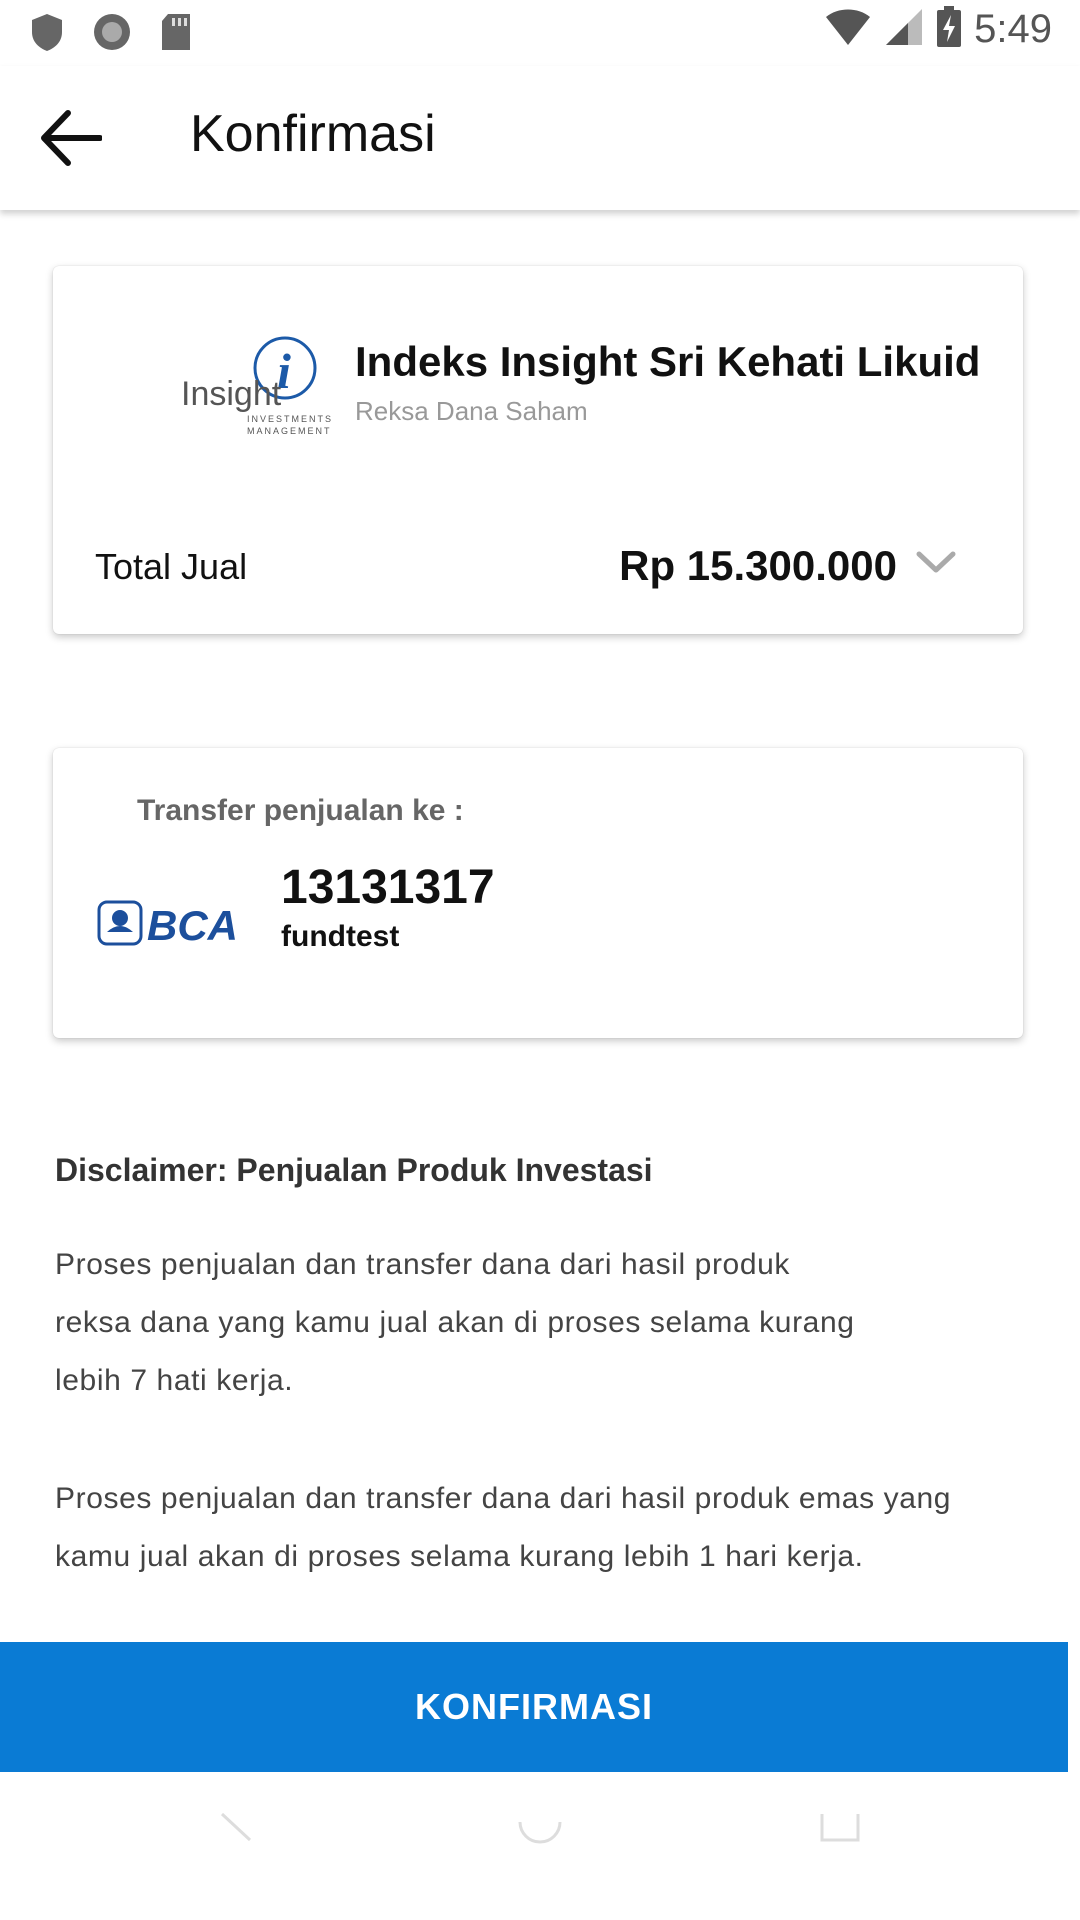  What do you see at coordinates (313, 134) in the screenshot?
I see `page-title: Konfirmasi` at bounding box center [313, 134].